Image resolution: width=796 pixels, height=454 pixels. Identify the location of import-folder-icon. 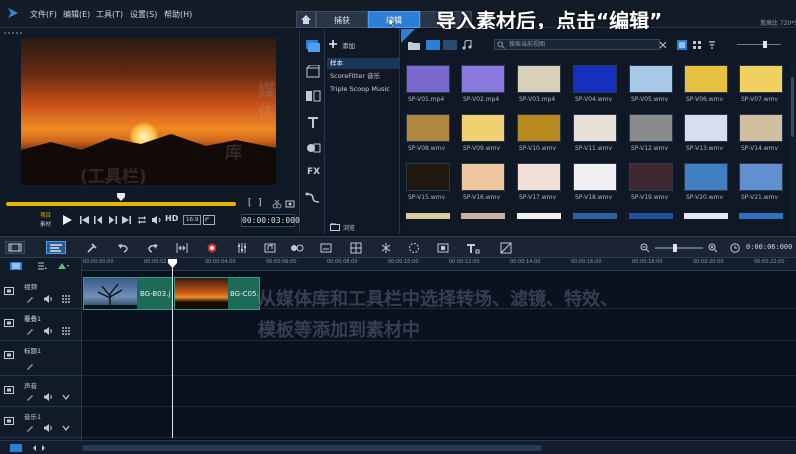
(414, 45).